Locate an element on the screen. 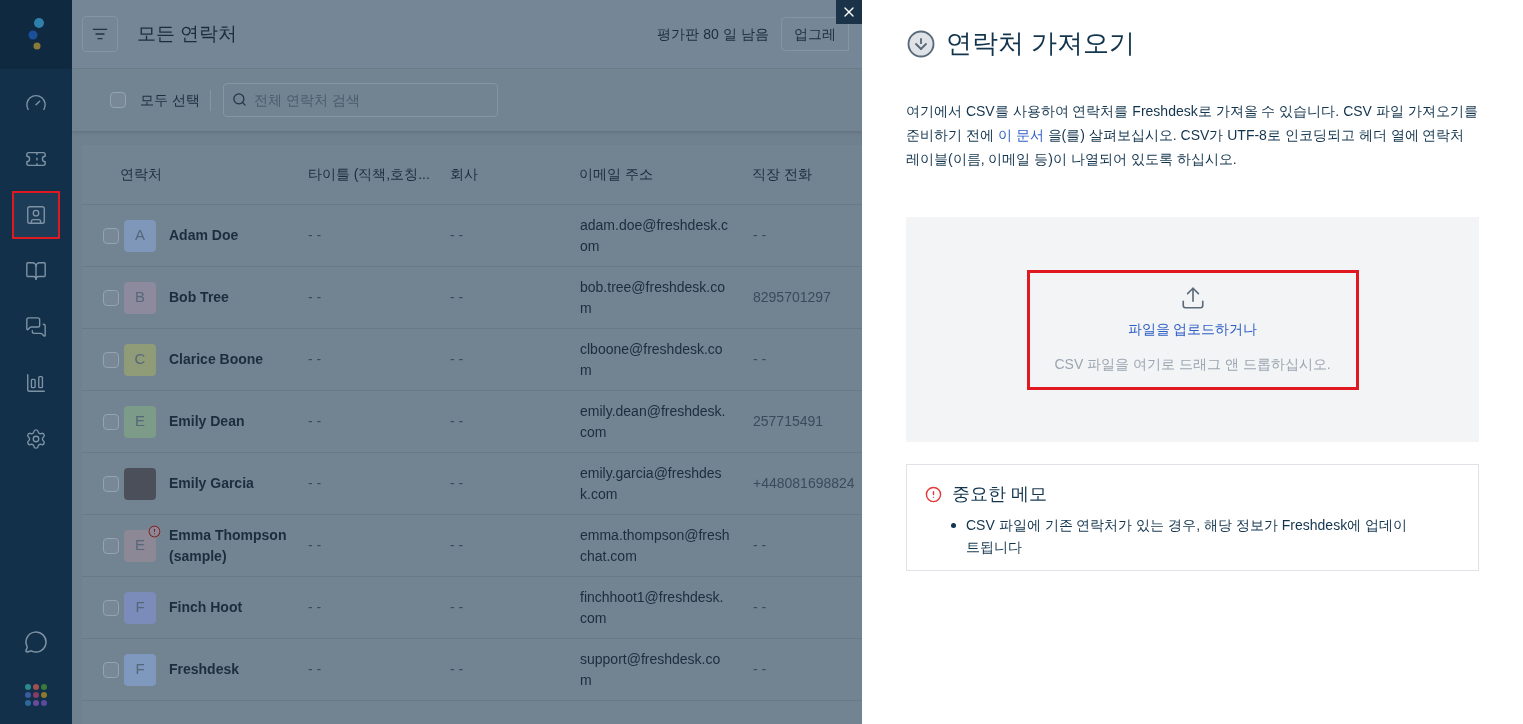  contact-name: Freshdesk is located at coordinates (238, 669).